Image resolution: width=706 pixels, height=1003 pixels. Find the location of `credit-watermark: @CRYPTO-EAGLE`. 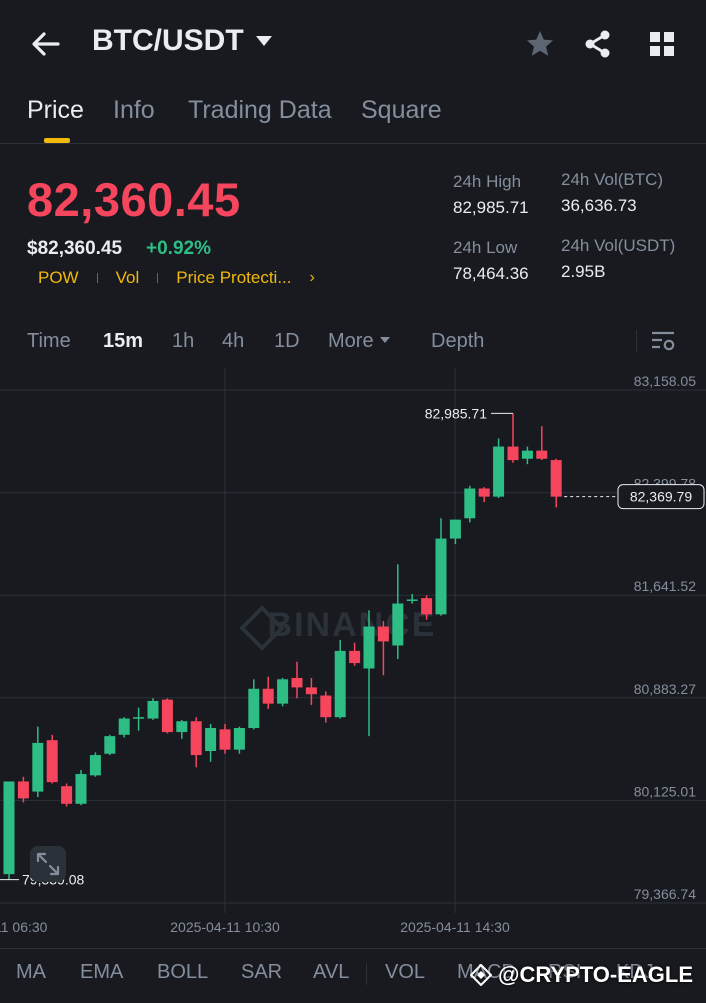

credit-watermark: @CRYPTO-EAGLE is located at coordinates (581, 975).